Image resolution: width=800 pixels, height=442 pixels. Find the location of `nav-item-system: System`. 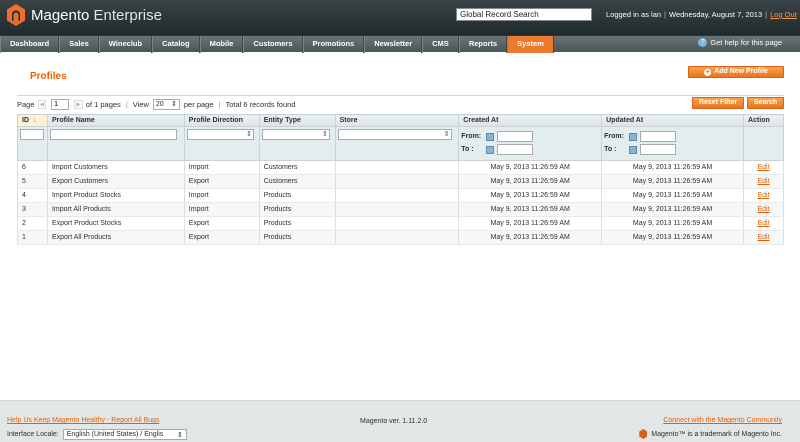

nav-item-system: System is located at coordinates (530, 44).